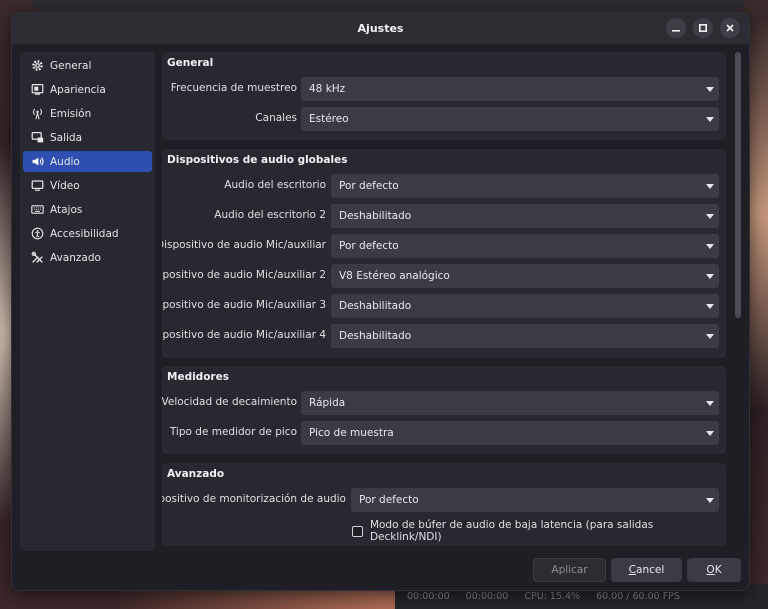 The width and height of the screenshot is (768, 609). I want to click on select-value: Rápida, so click(327, 403).